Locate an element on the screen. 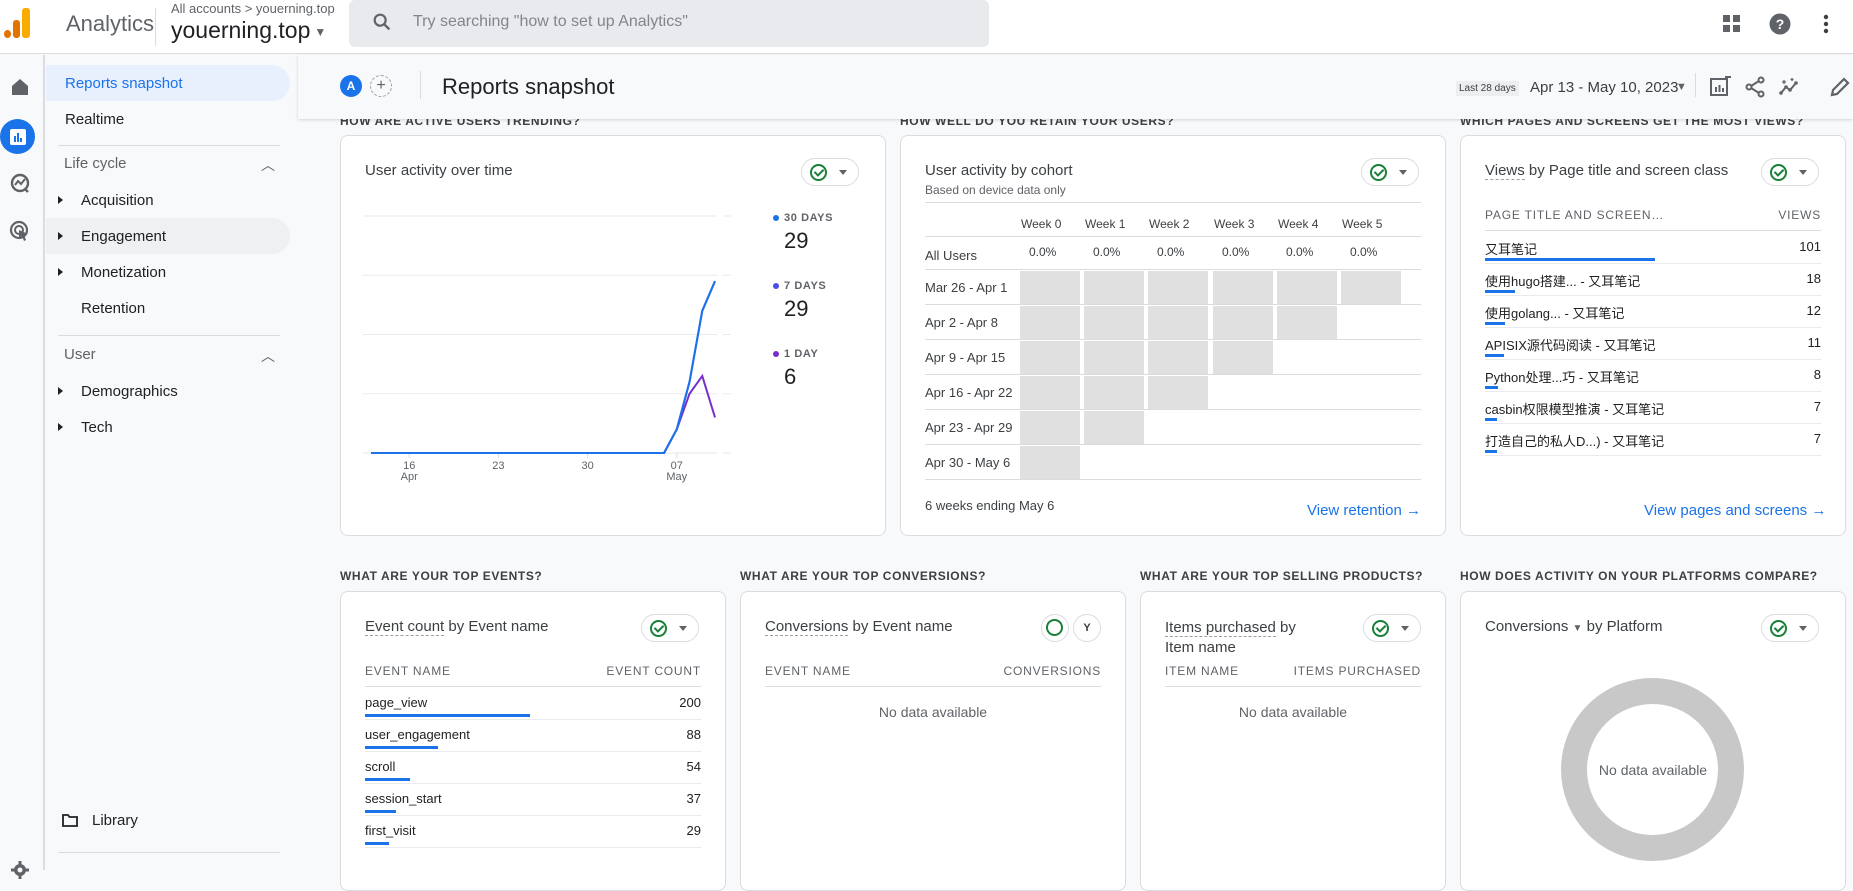 The height and width of the screenshot is (891, 1853). home-icon is located at coordinates (20, 87).